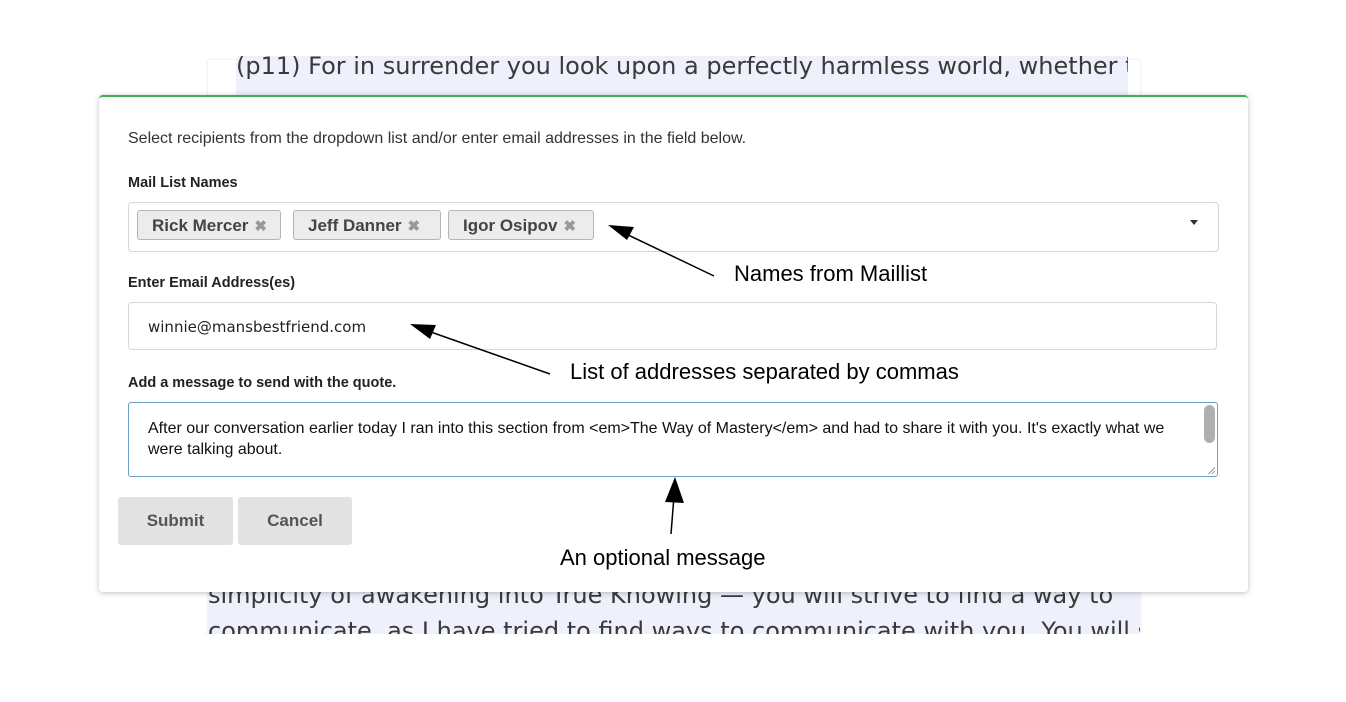 This screenshot has width=1346, height=702. Describe the element at coordinates (663, 557) in the screenshot. I see `annotation-message: An optional message` at that location.